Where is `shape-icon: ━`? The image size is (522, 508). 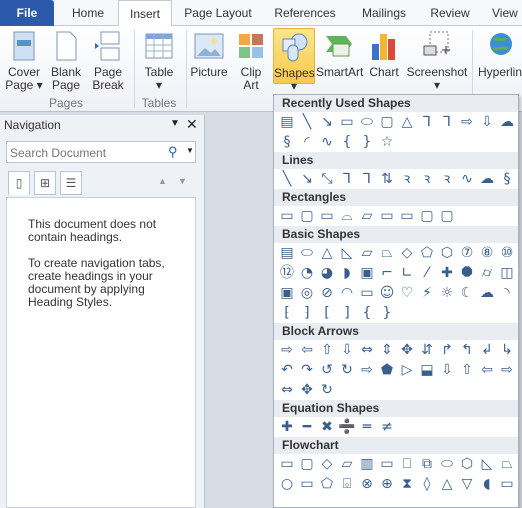
shape-icon: ━ is located at coordinates (307, 427).